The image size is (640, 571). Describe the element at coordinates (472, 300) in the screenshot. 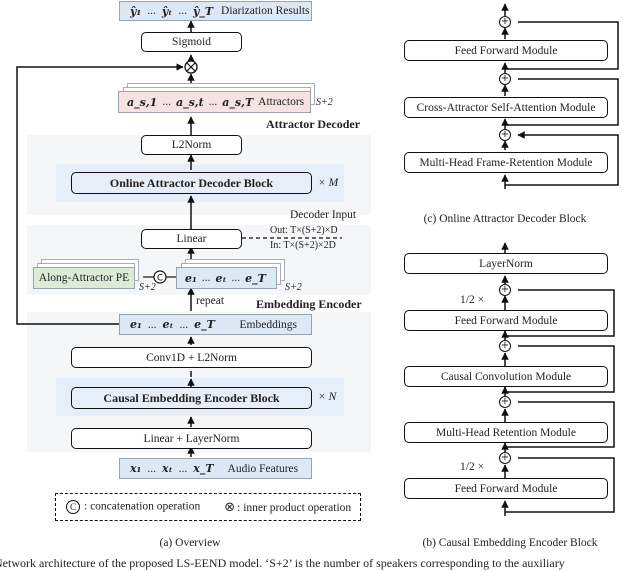

I see `half-scale-label-top: 1/2 ×` at that location.